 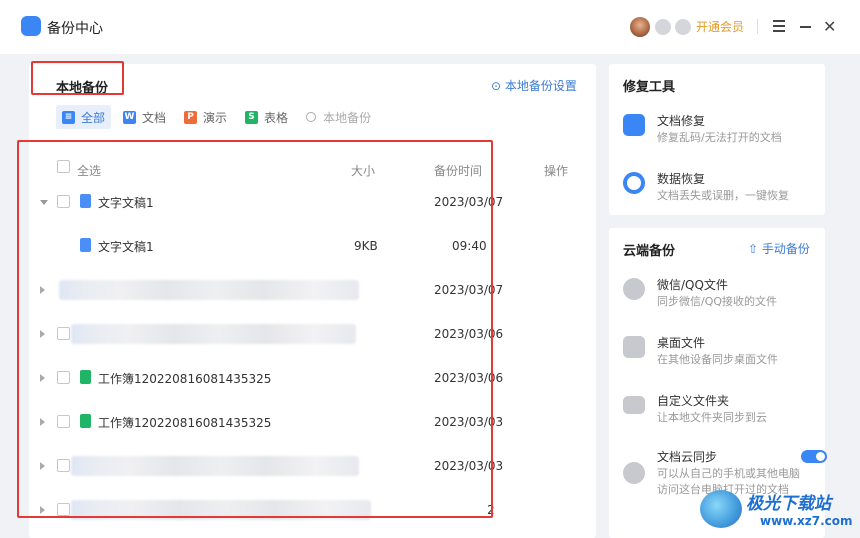 What do you see at coordinates (130, 117) in the screenshot?
I see `doc-w-icon: W` at bounding box center [130, 117].